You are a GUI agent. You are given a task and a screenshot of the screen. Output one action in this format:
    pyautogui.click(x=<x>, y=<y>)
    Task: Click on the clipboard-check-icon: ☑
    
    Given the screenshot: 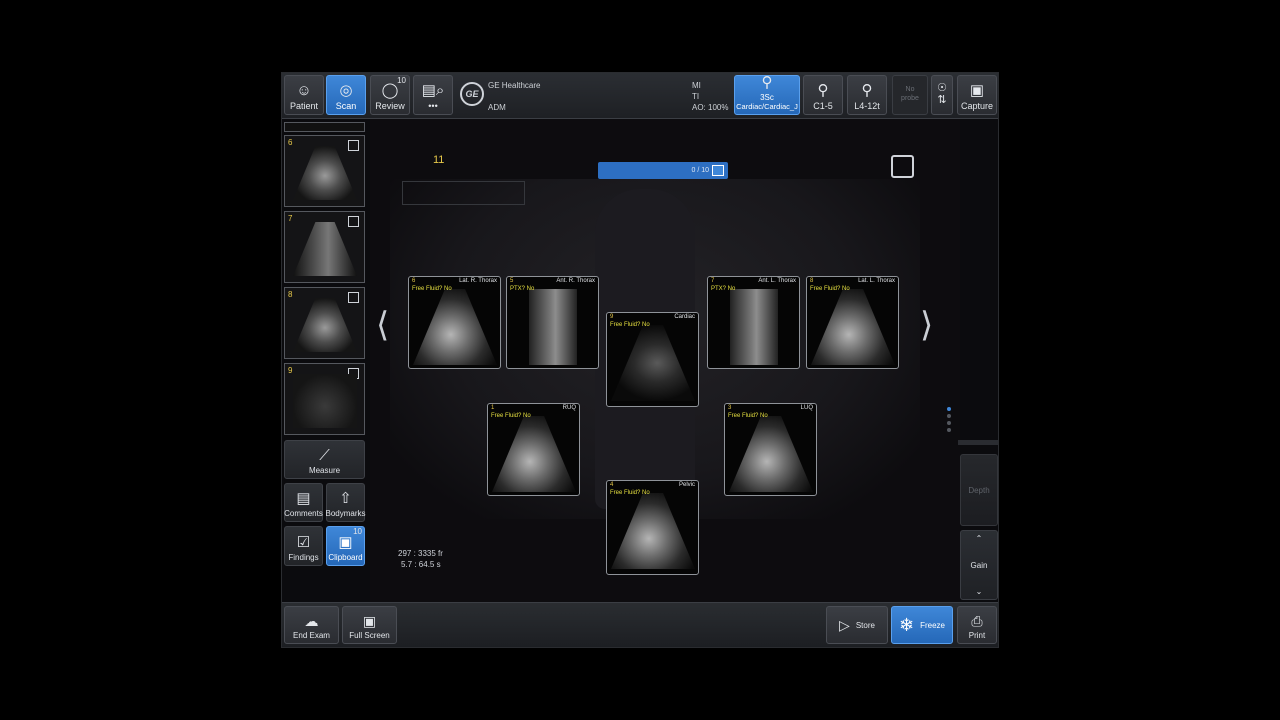 What is the action you would take?
    pyautogui.click(x=303, y=542)
    